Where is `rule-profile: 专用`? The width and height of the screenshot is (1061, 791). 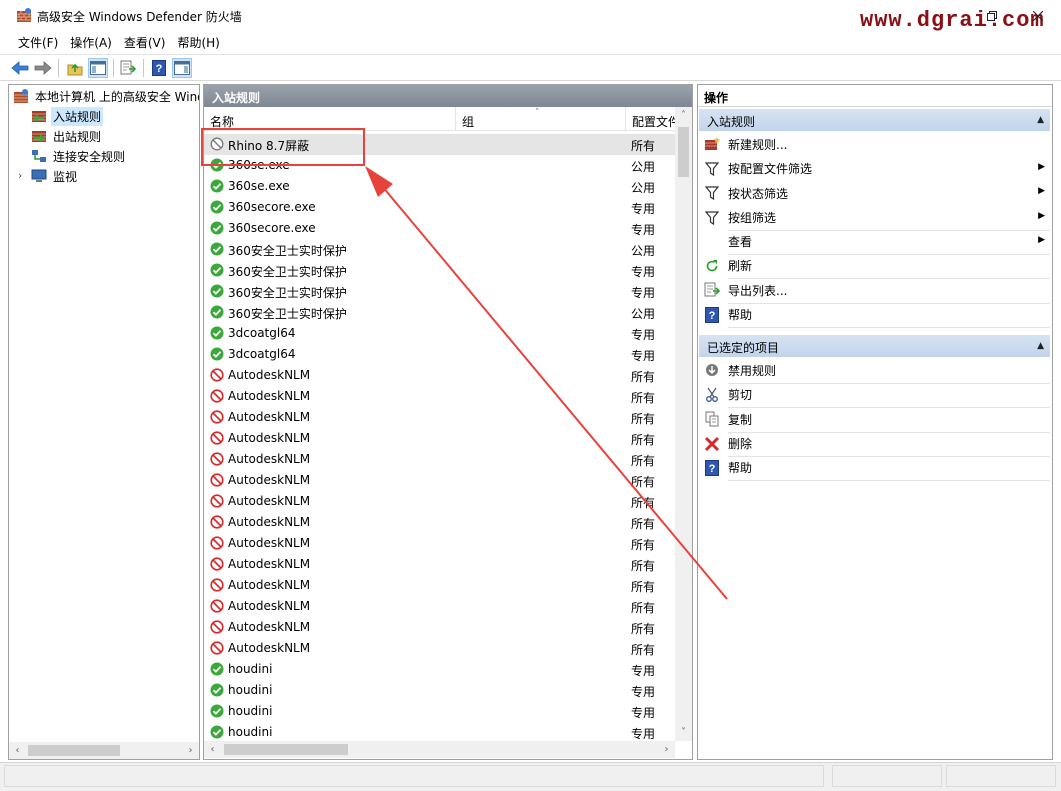 rule-profile: 专用 is located at coordinates (643, 335).